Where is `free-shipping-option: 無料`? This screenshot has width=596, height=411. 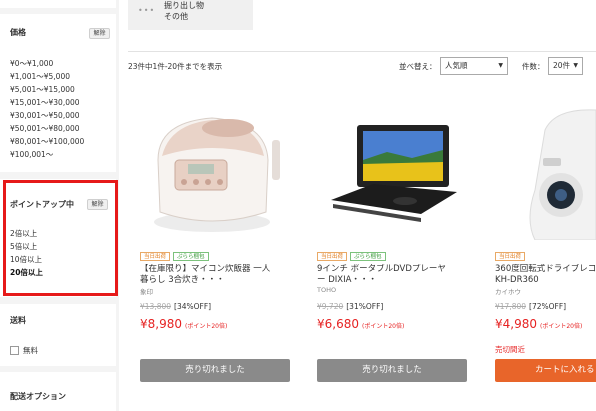
free-shipping-option: 無料 is located at coordinates (24, 350).